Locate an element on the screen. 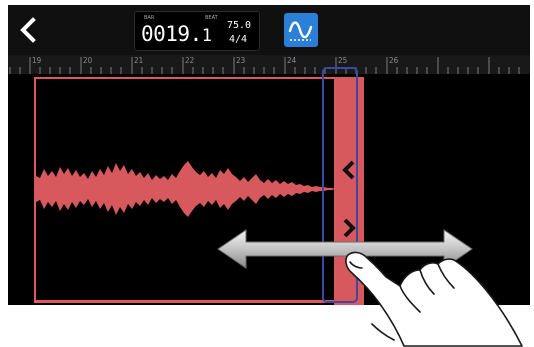  bar-label: BAR is located at coordinates (149, 18).